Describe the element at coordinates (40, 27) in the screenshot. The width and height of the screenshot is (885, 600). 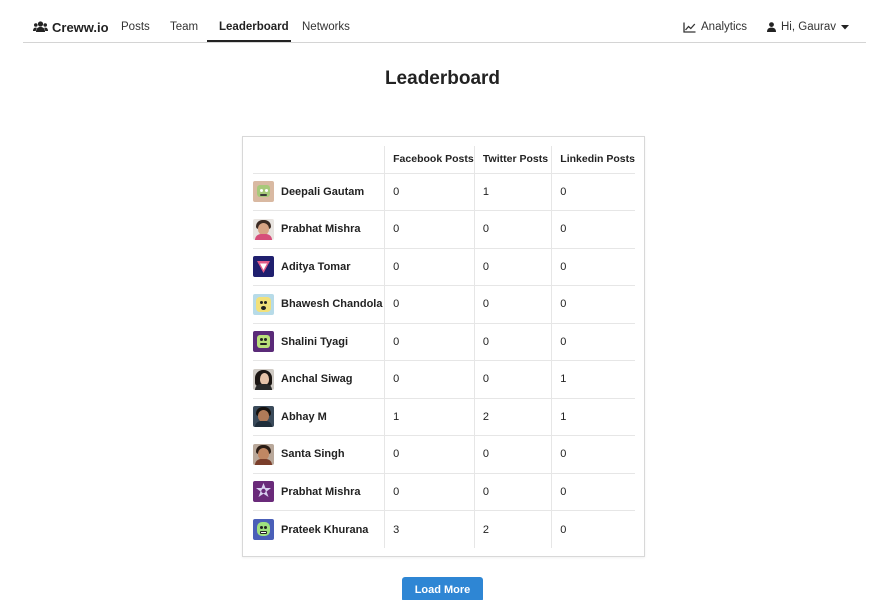
I see `users-icon` at that location.